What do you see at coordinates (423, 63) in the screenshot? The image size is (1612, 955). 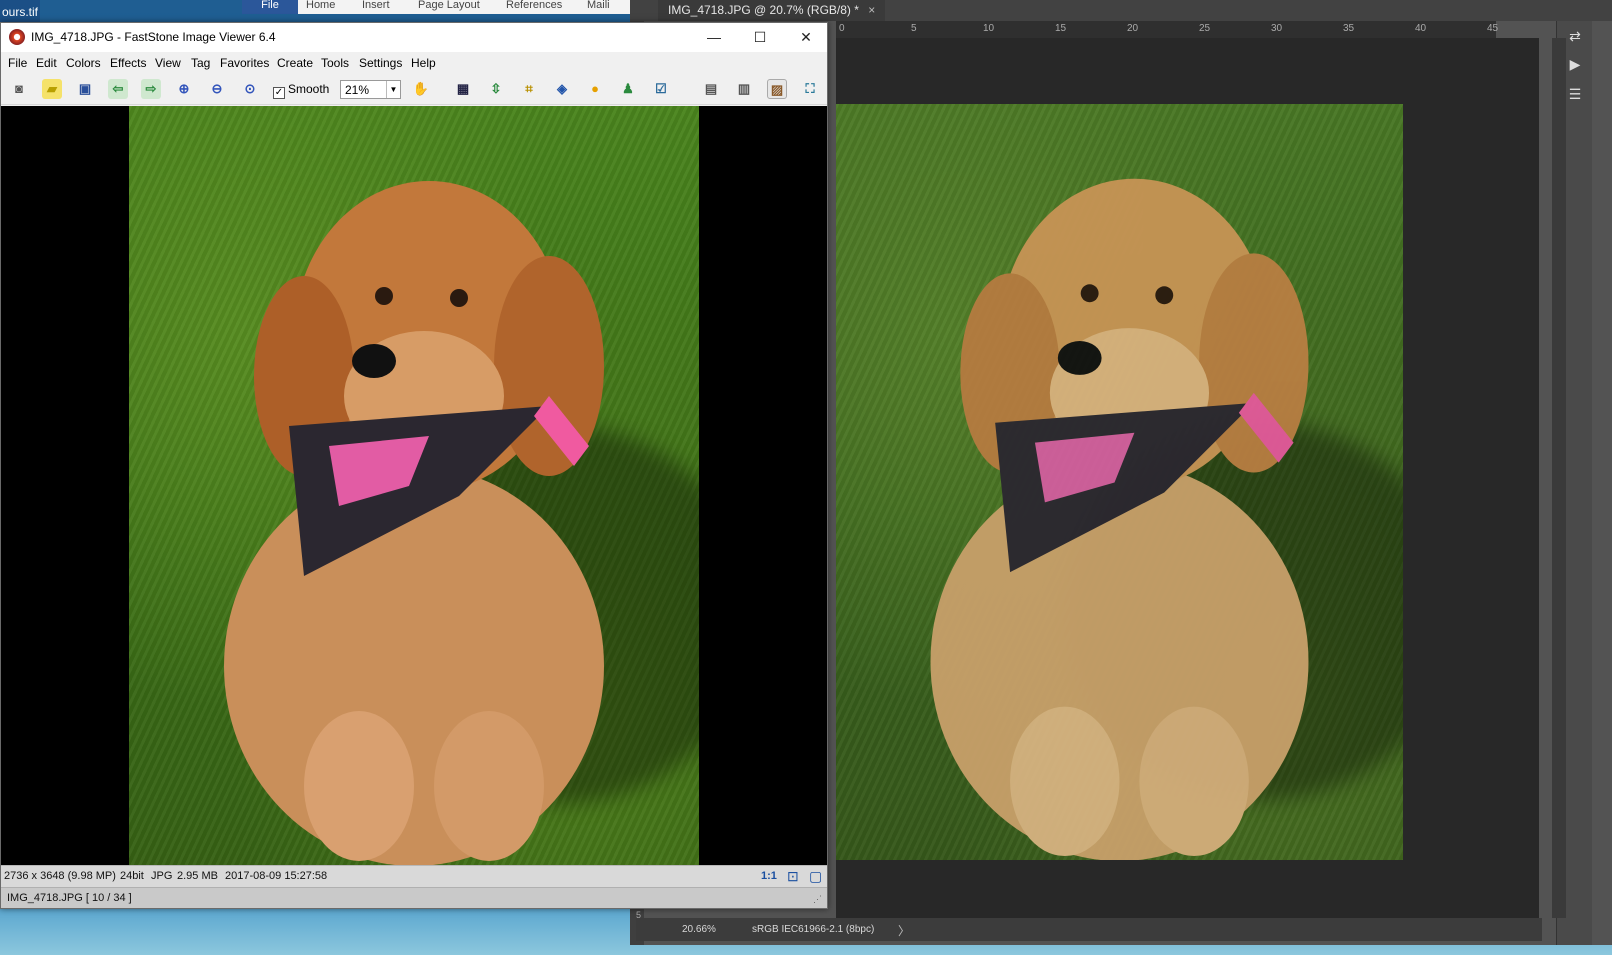 I see `menu-help: Help` at bounding box center [423, 63].